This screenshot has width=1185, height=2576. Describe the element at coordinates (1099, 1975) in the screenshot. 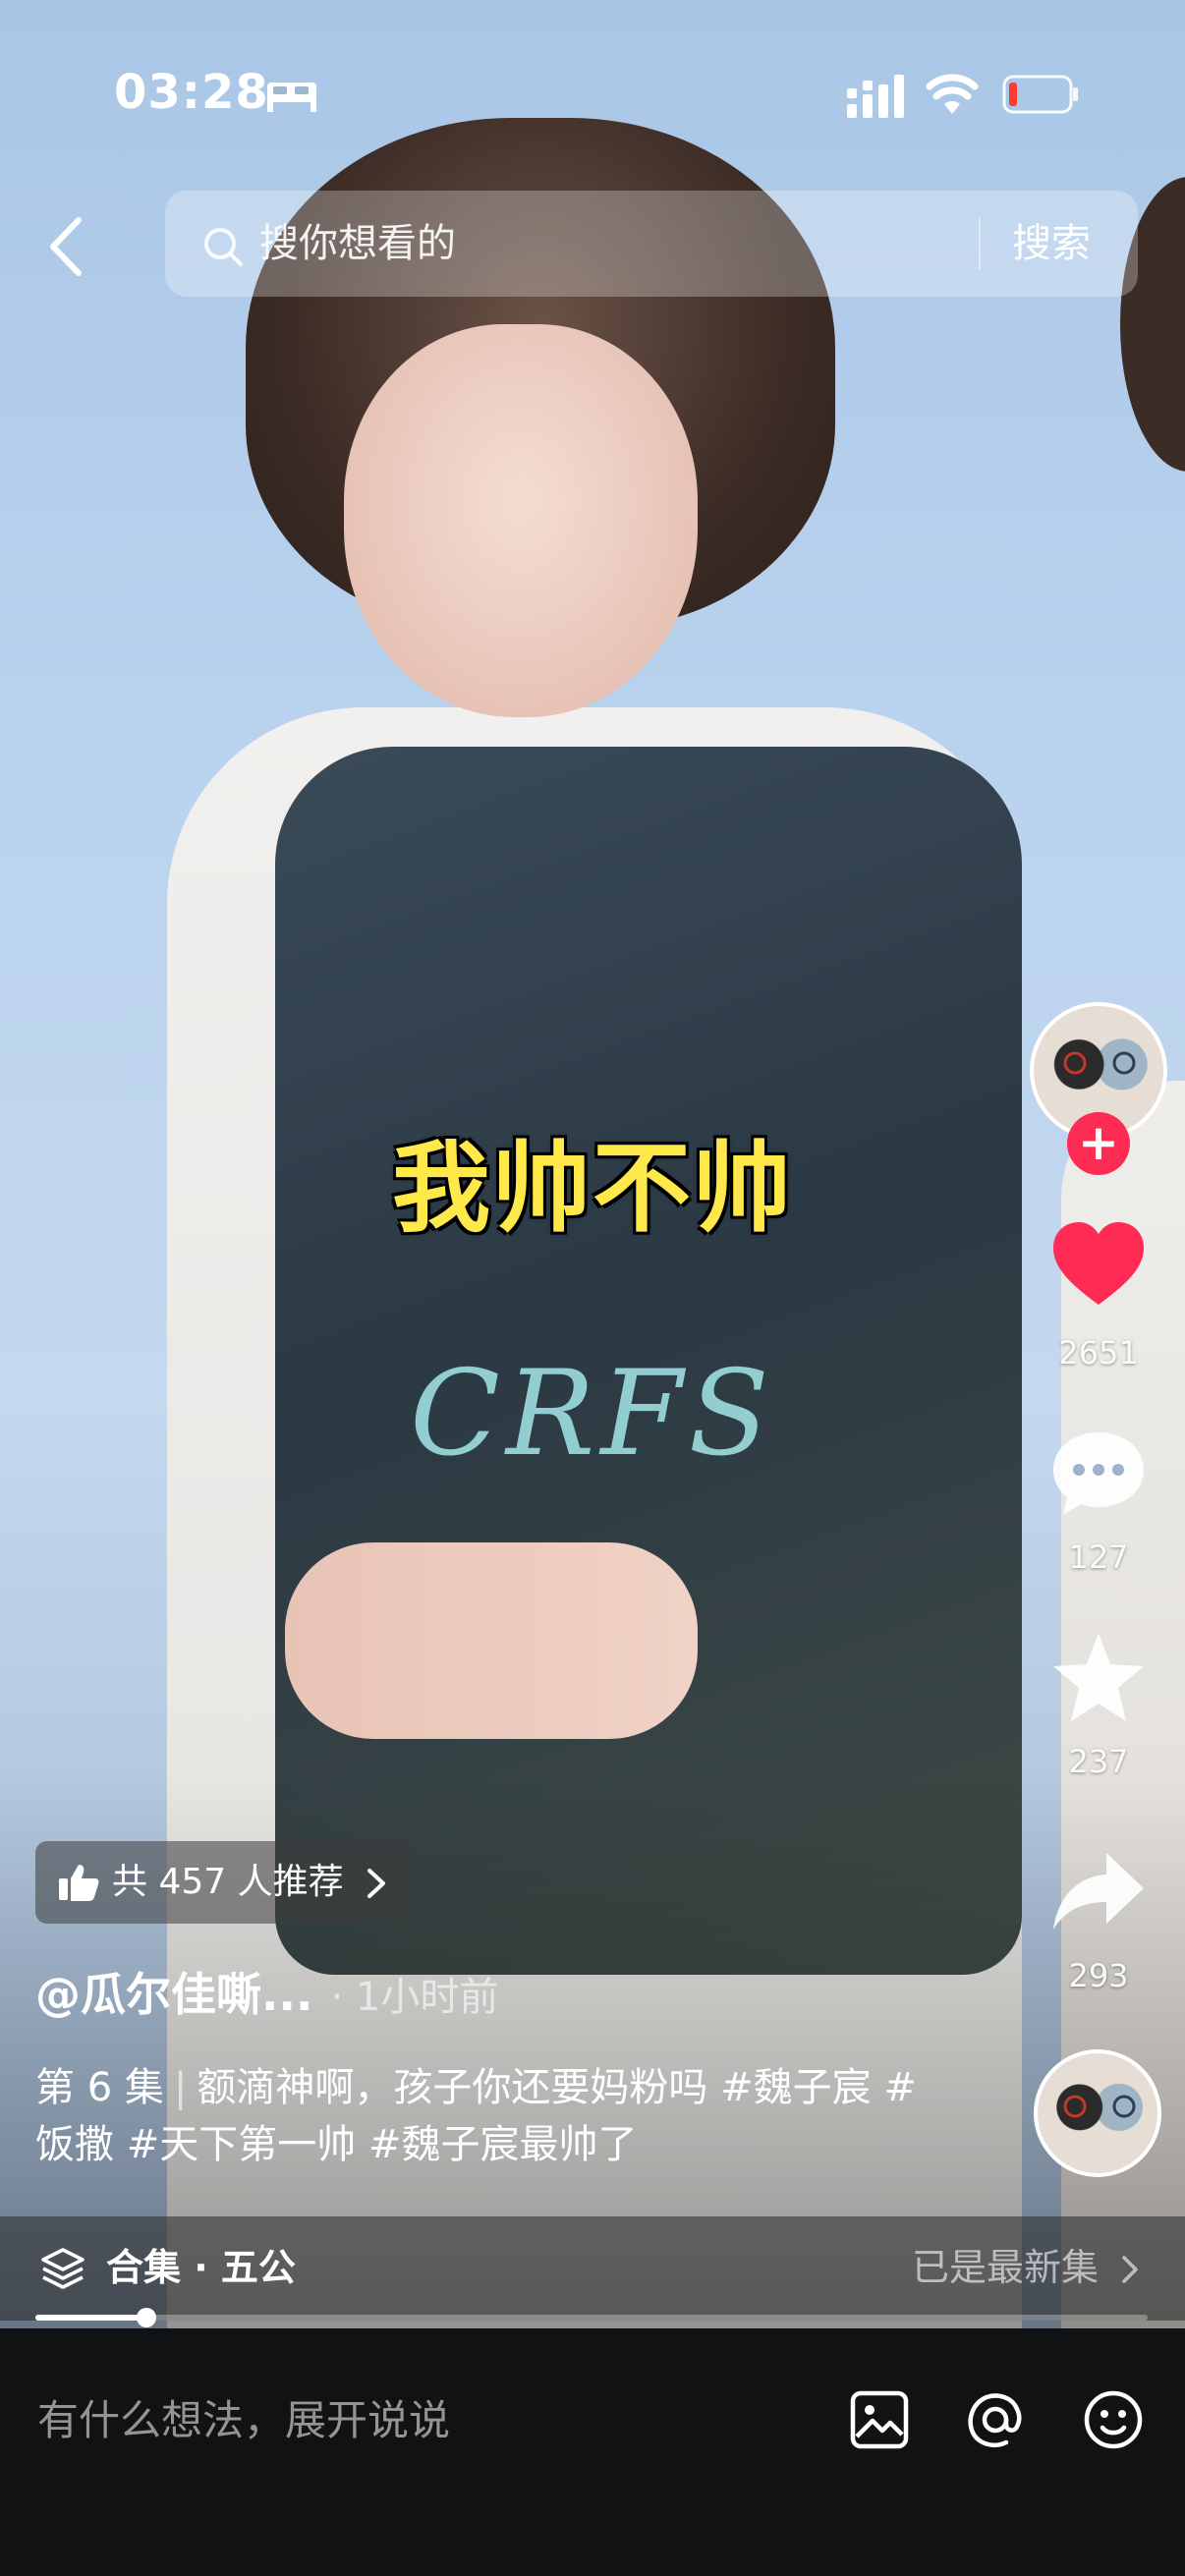

I see `share-count: 293` at that location.